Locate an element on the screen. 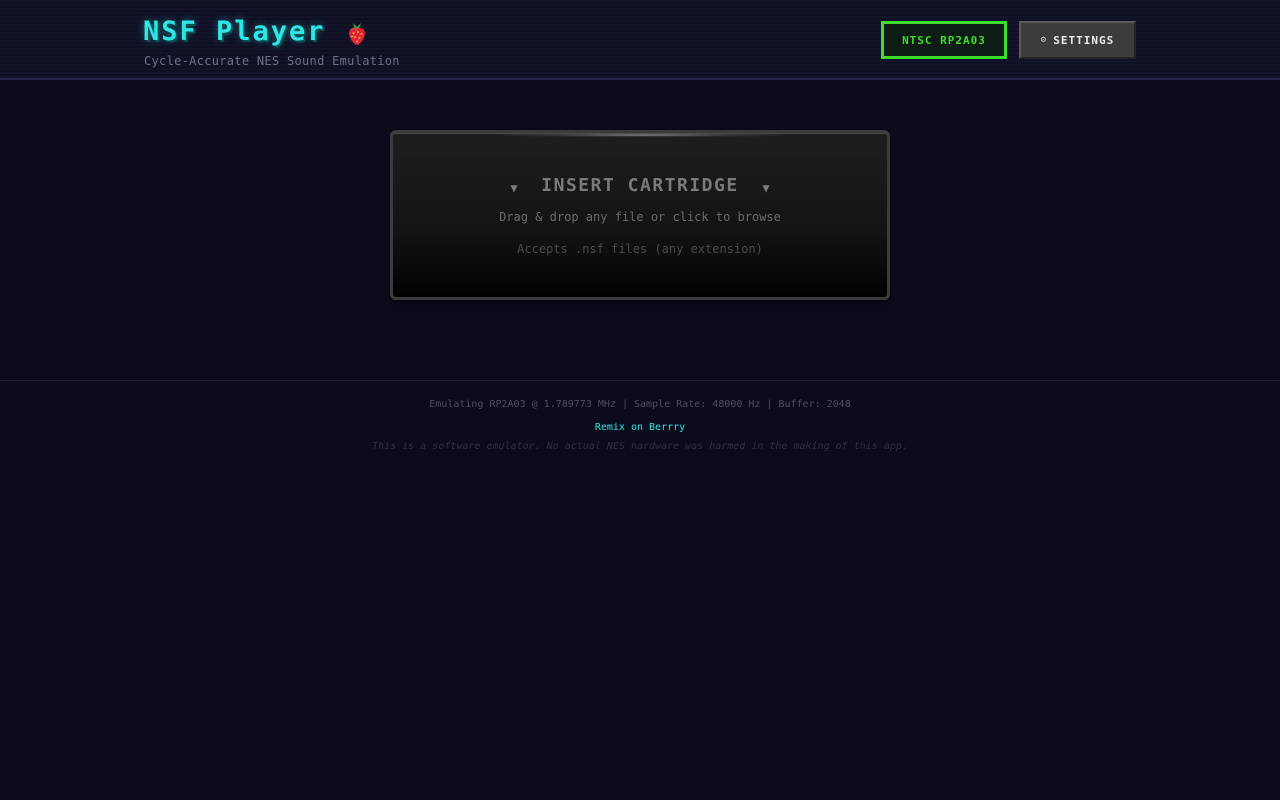 Image resolution: width=1280 pixels, height=800 pixels. strawberry-icon is located at coordinates (357, 34).